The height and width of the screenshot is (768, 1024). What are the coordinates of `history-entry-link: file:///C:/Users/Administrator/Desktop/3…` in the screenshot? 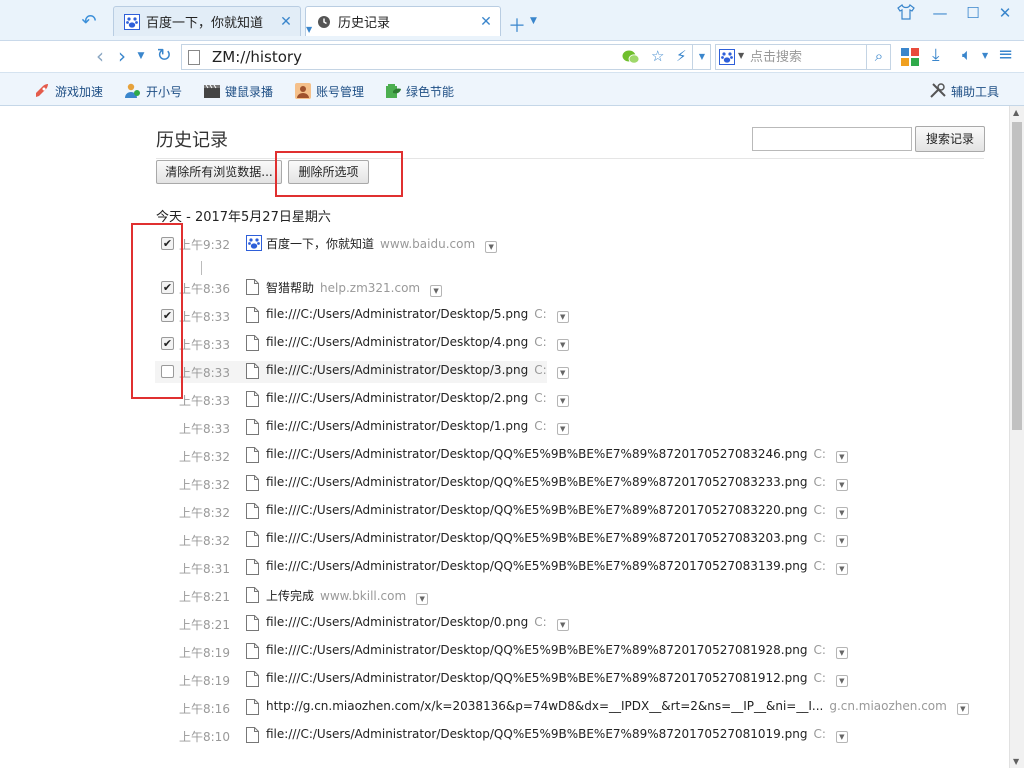 It's located at (417, 371).